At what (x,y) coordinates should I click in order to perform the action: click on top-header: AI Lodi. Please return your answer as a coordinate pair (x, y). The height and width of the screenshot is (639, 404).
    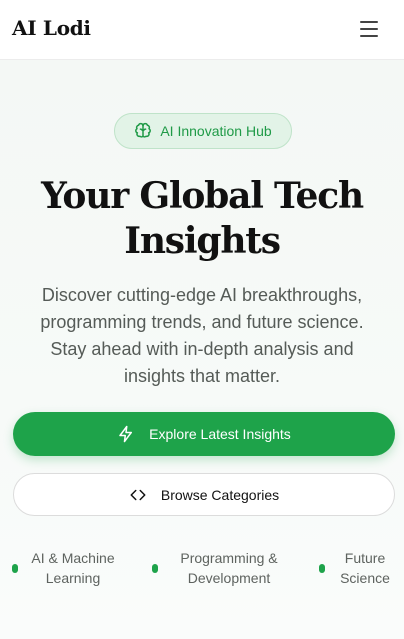
    Looking at the image, I should click on (202, 30).